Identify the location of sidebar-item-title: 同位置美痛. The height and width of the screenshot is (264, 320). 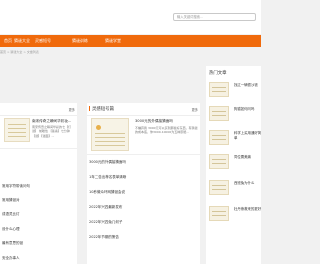
(248, 157).